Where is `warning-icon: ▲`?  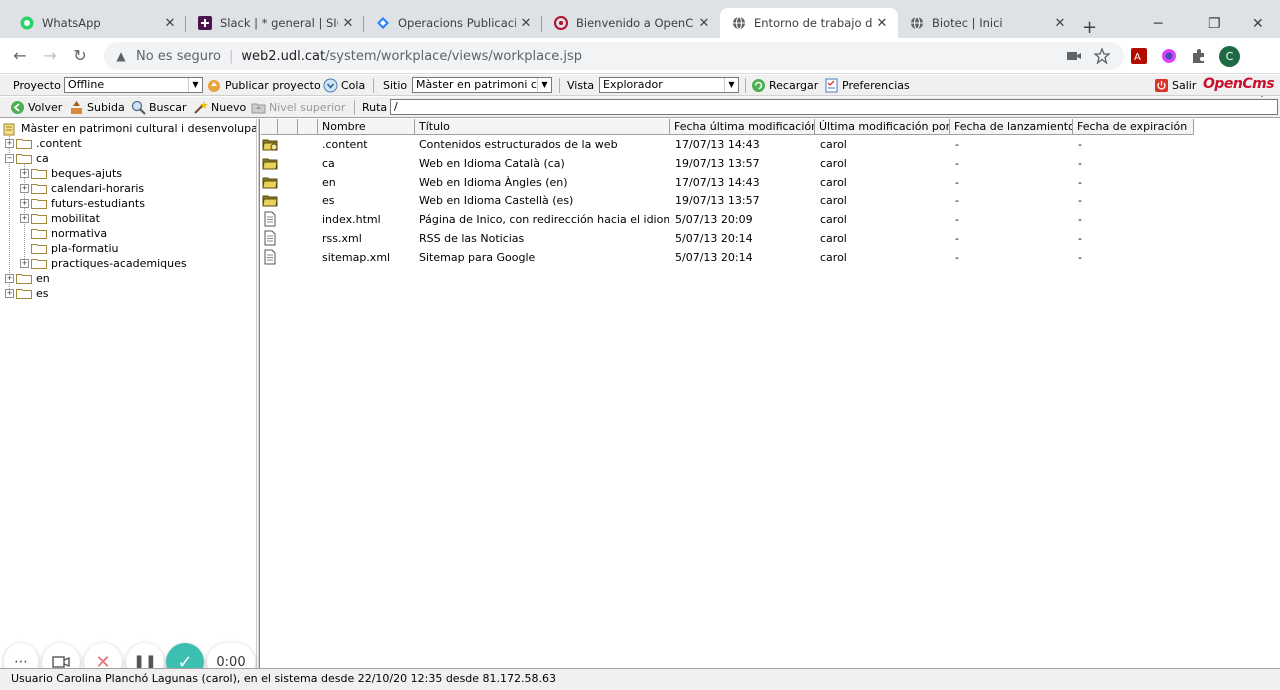
warning-icon: ▲ is located at coordinates (121, 56).